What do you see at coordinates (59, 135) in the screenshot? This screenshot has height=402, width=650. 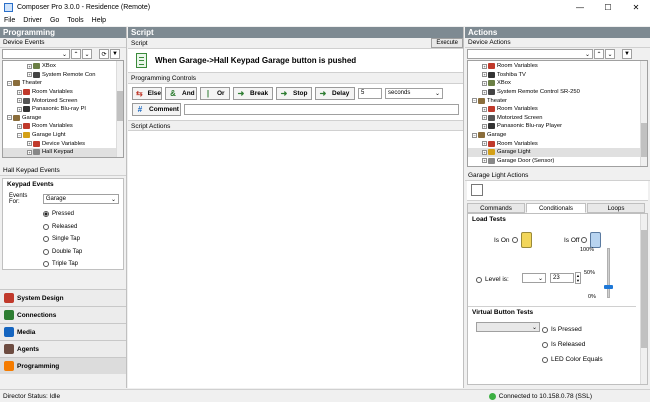 I see `tree-item: − Garage Light` at bounding box center [59, 135].